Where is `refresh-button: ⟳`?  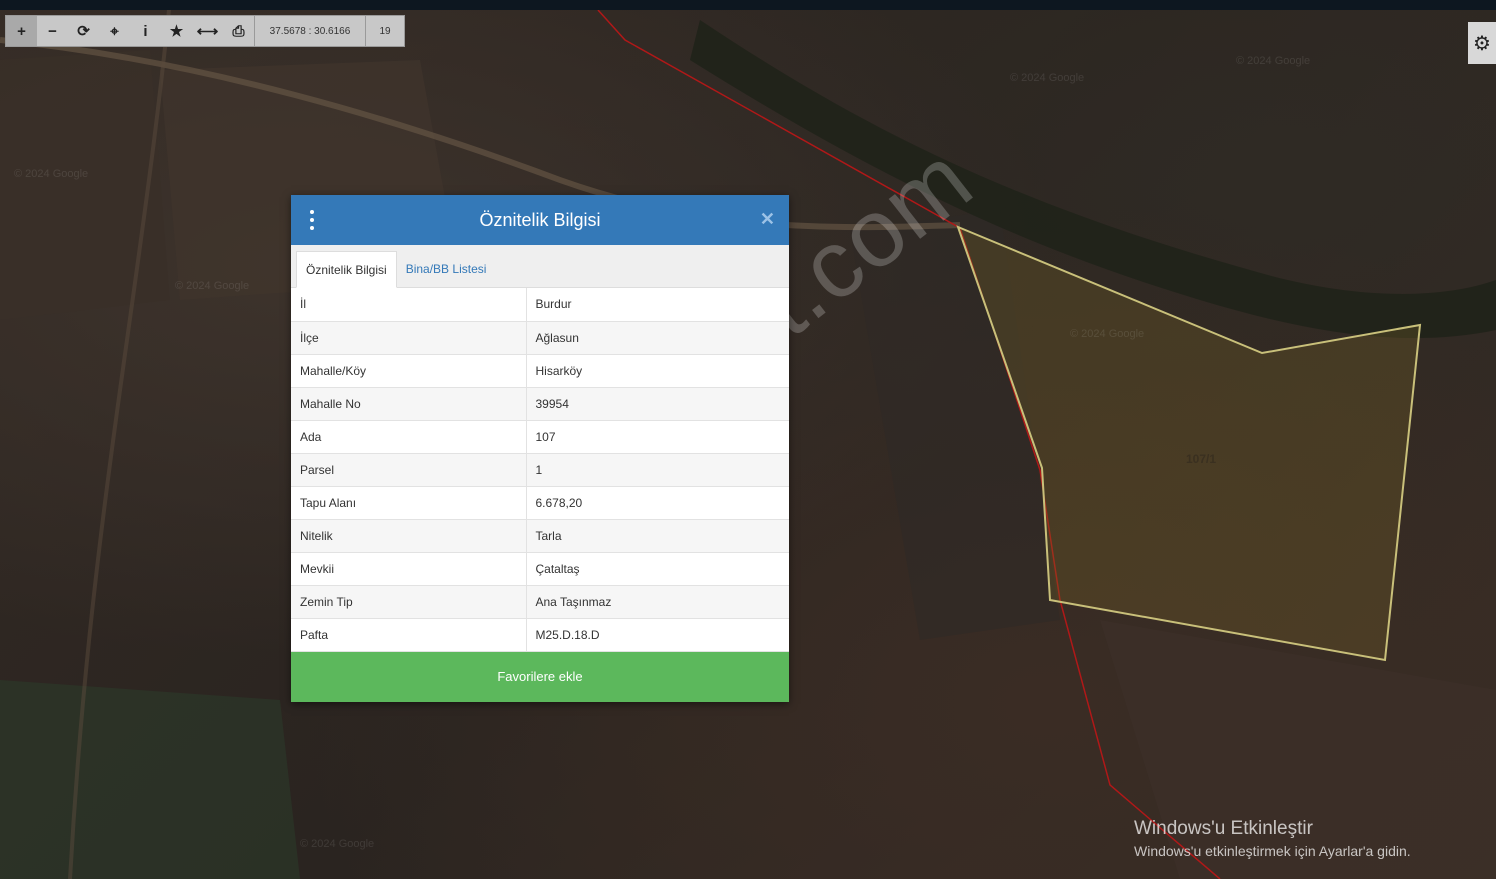 refresh-button: ⟳ is located at coordinates (83, 31).